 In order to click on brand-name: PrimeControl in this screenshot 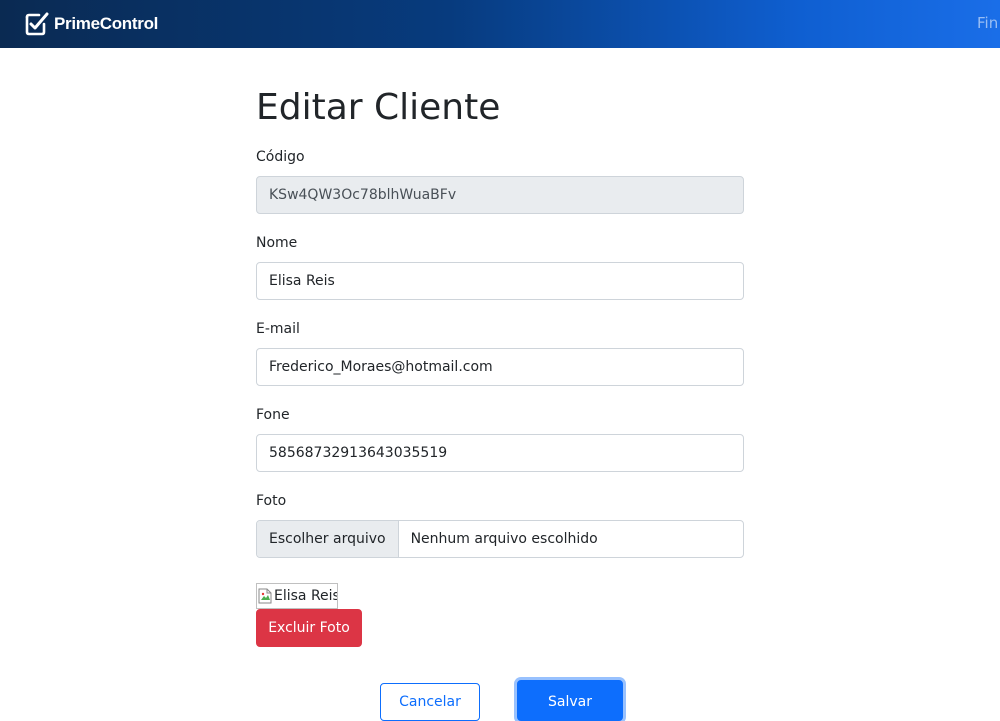, I will do `click(106, 23)`.